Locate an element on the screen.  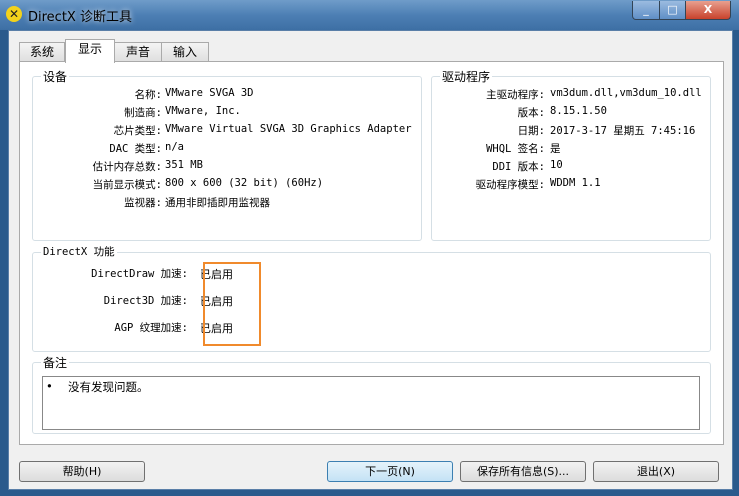
maximize-button: □ is located at coordinates (672, 10).